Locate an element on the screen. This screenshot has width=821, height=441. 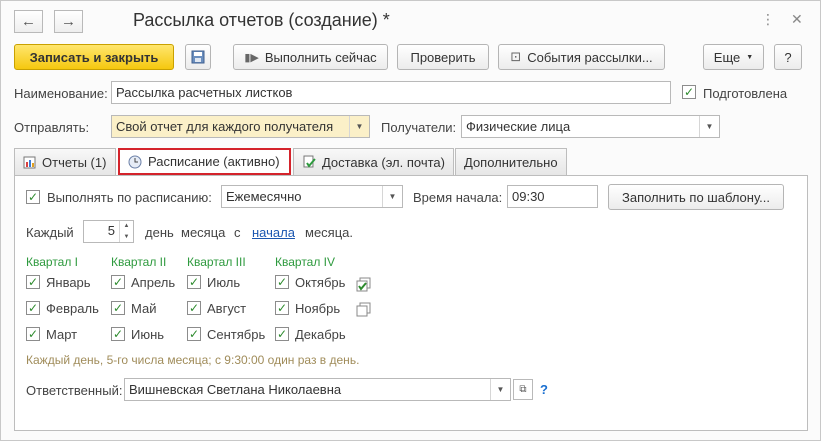
month-label-april: Апрель is located at coordinates (153, 282).